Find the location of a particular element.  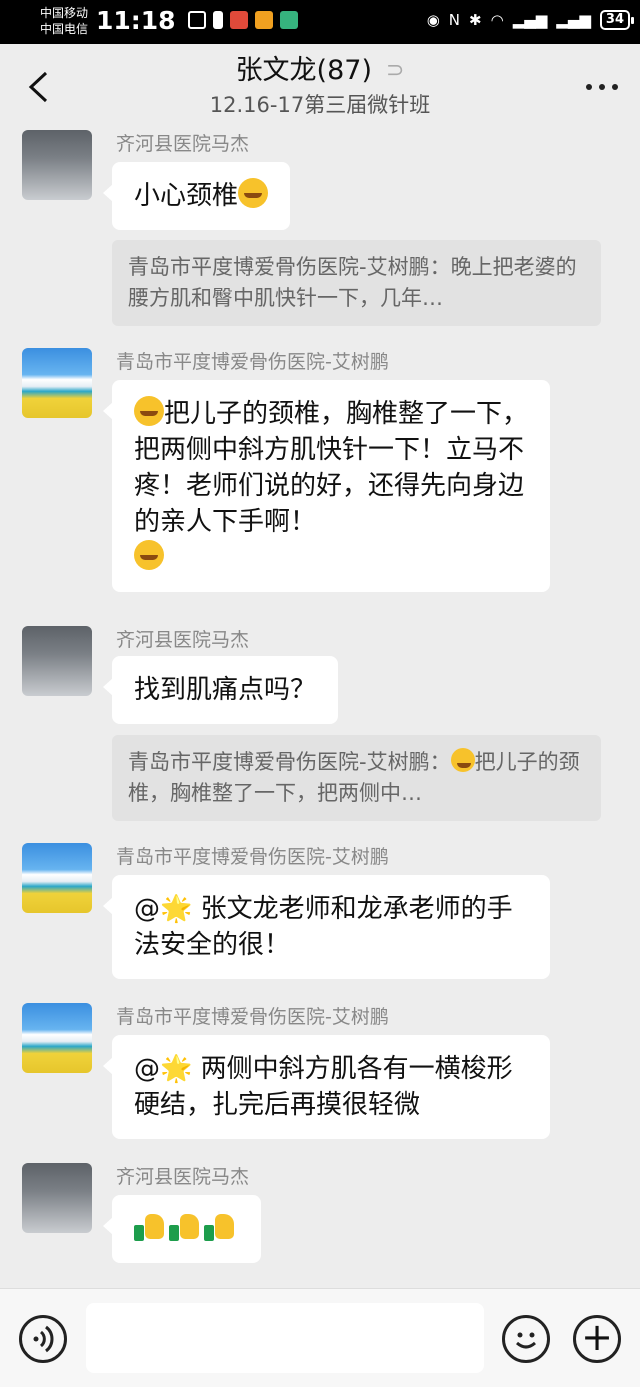

system-icons: ◉ N ✱ ◠ ▂▄▆ ▂▄▆ 34 is located at coordinates (530, 20).